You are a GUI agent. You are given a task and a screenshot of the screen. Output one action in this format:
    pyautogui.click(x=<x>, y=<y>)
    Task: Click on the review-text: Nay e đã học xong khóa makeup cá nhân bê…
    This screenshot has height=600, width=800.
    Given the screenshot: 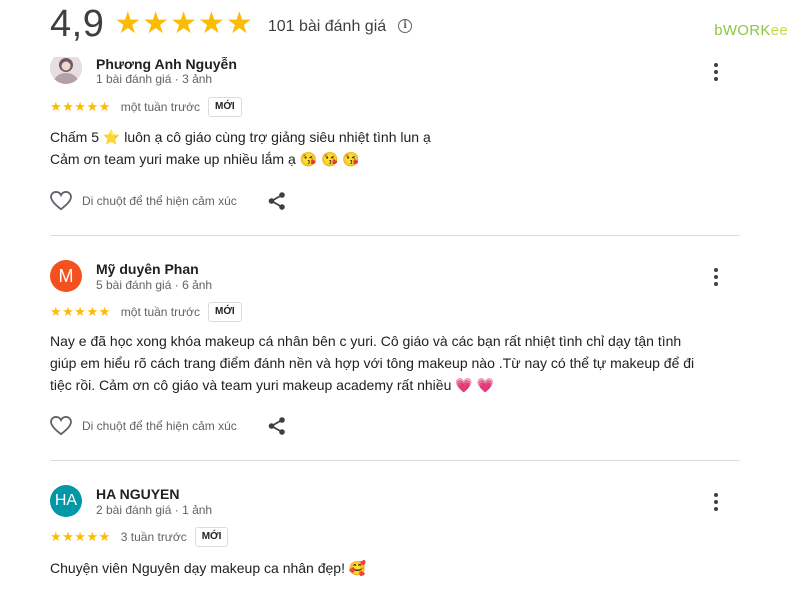 What is the action you would take?
    pyautogui.click(x=372, y=363)
    